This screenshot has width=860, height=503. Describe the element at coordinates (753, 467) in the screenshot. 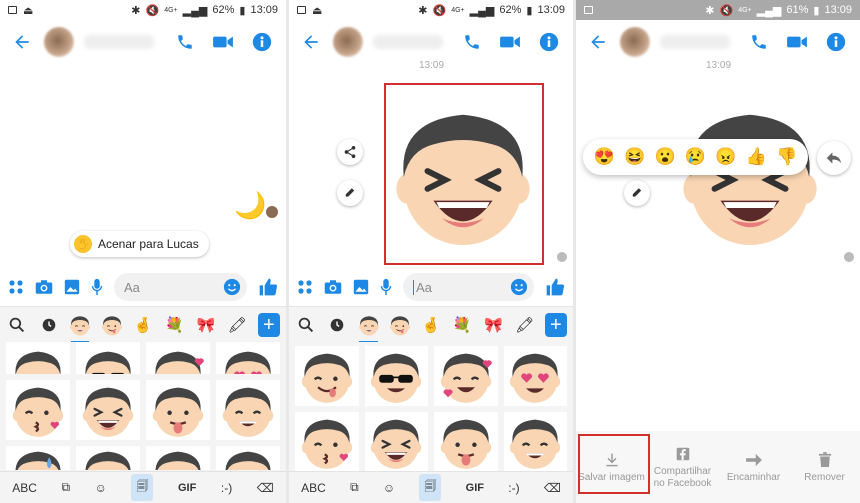

I see `forward-button: Encaminhar` at that location.